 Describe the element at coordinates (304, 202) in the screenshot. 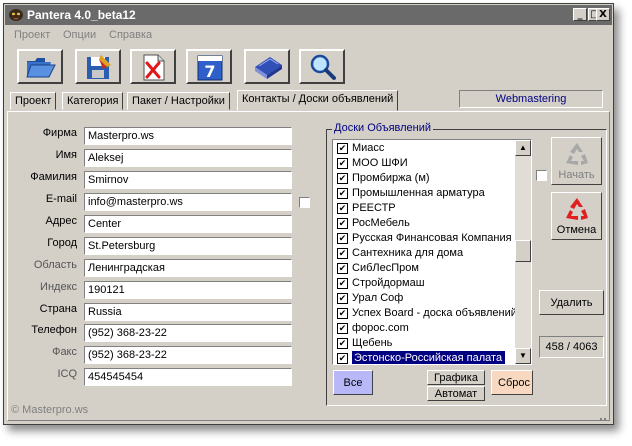

I see `email-checkbox` at that location.